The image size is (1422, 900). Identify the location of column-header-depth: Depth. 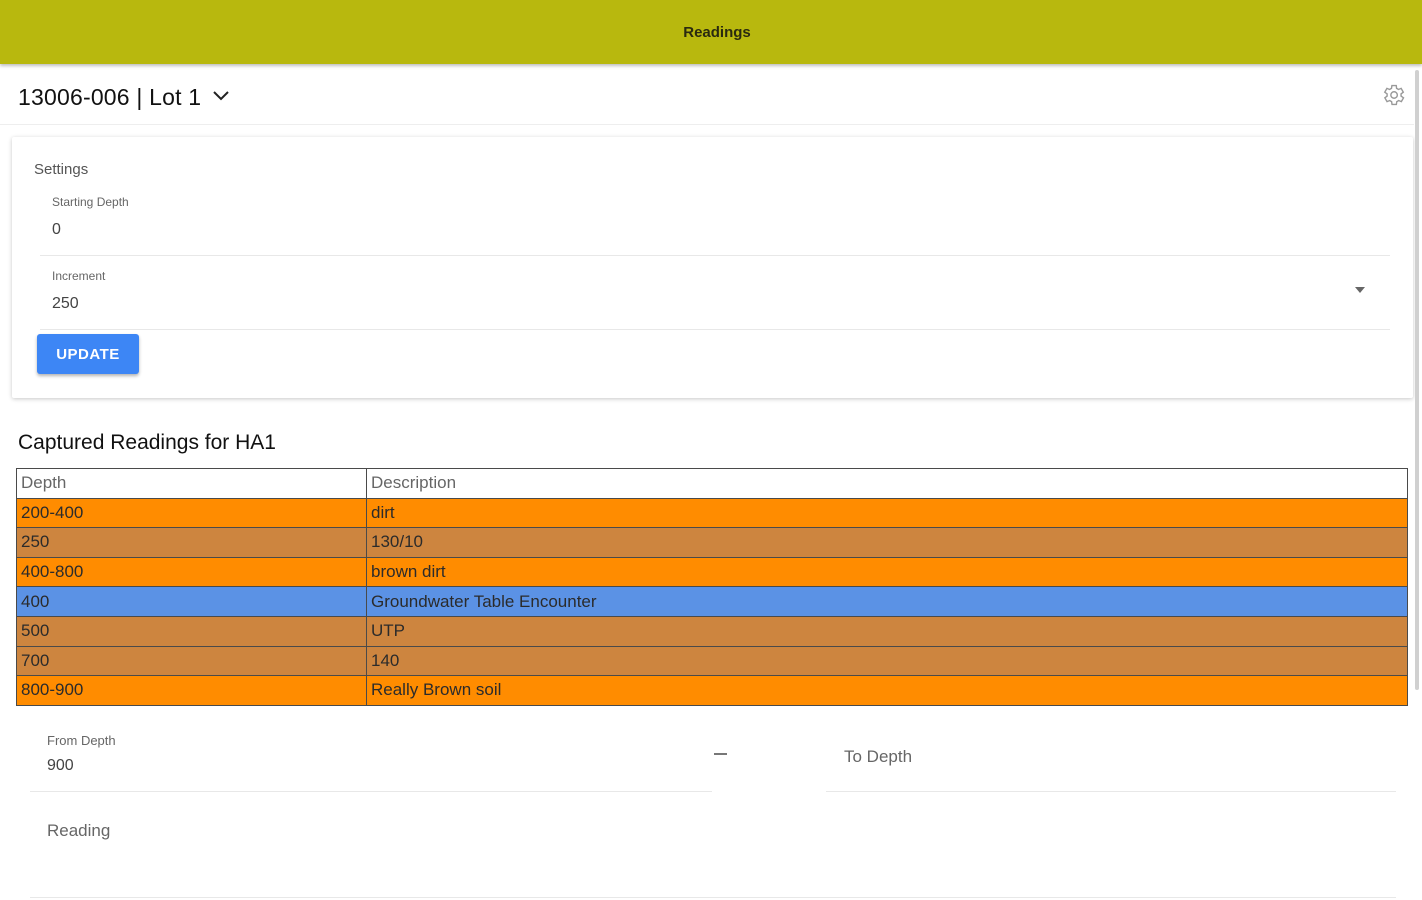
(191, 483).